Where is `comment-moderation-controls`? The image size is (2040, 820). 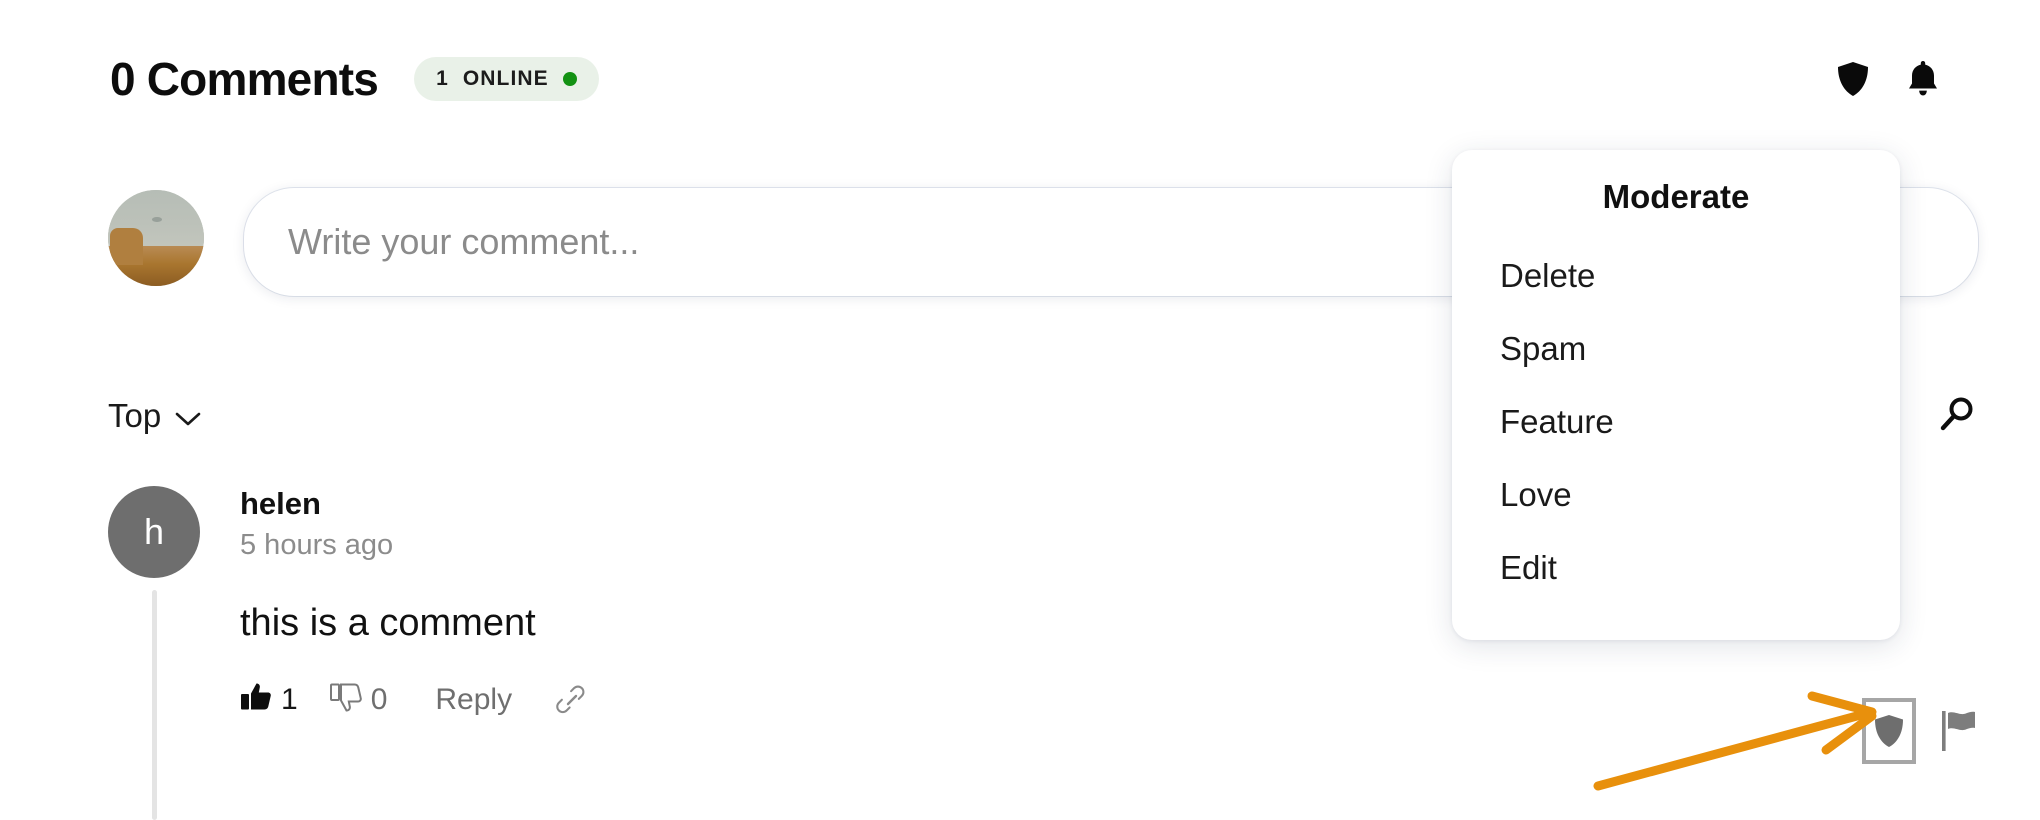
comment-moderation-controls is located at coordinates (1921, 731).